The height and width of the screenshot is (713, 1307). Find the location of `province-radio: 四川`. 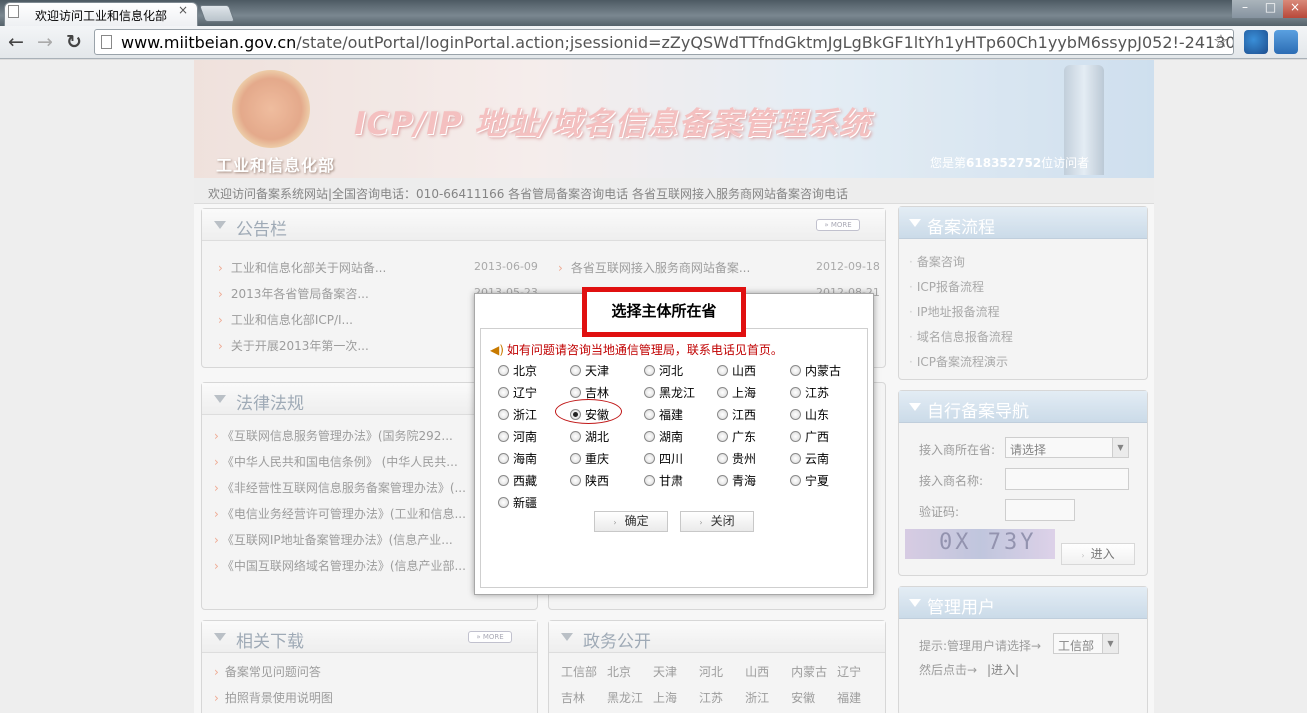

province-radio: 四川 is located at coordinates (663, 458).